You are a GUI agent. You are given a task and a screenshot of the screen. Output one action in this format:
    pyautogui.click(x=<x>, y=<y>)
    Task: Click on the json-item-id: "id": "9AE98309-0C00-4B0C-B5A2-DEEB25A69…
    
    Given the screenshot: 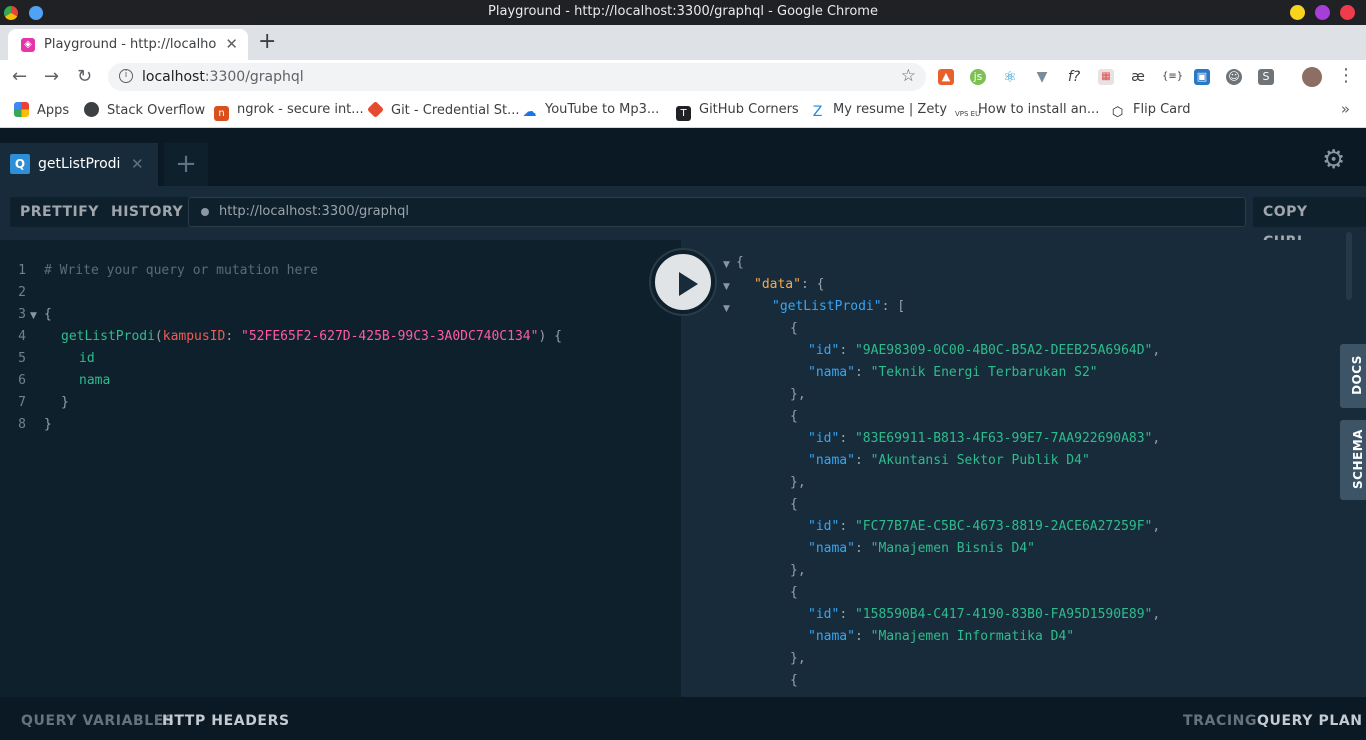 What is the action you would take?
    pyautogui.click(x=984, y=350)
    